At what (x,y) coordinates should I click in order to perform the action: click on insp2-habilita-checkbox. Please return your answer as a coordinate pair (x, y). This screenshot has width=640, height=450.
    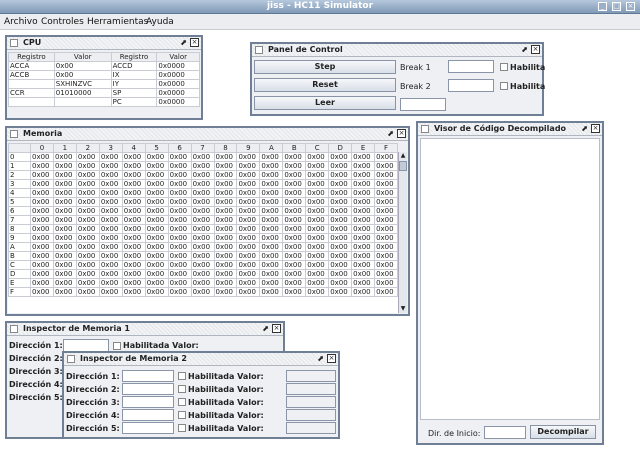
    Looking at the image, I should click on (182, 415).